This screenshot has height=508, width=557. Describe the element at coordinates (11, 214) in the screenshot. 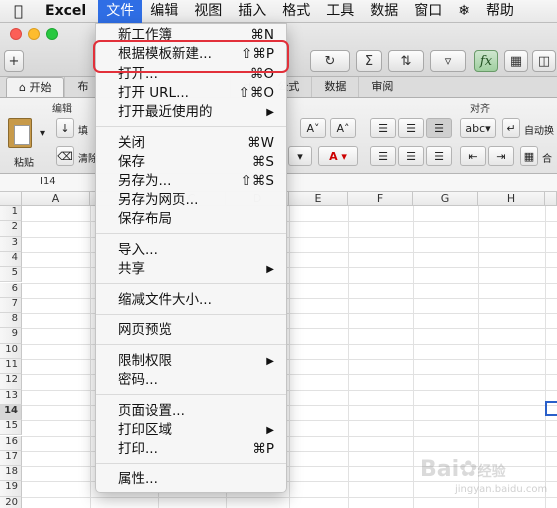

I see `row-header: 1` at that location.